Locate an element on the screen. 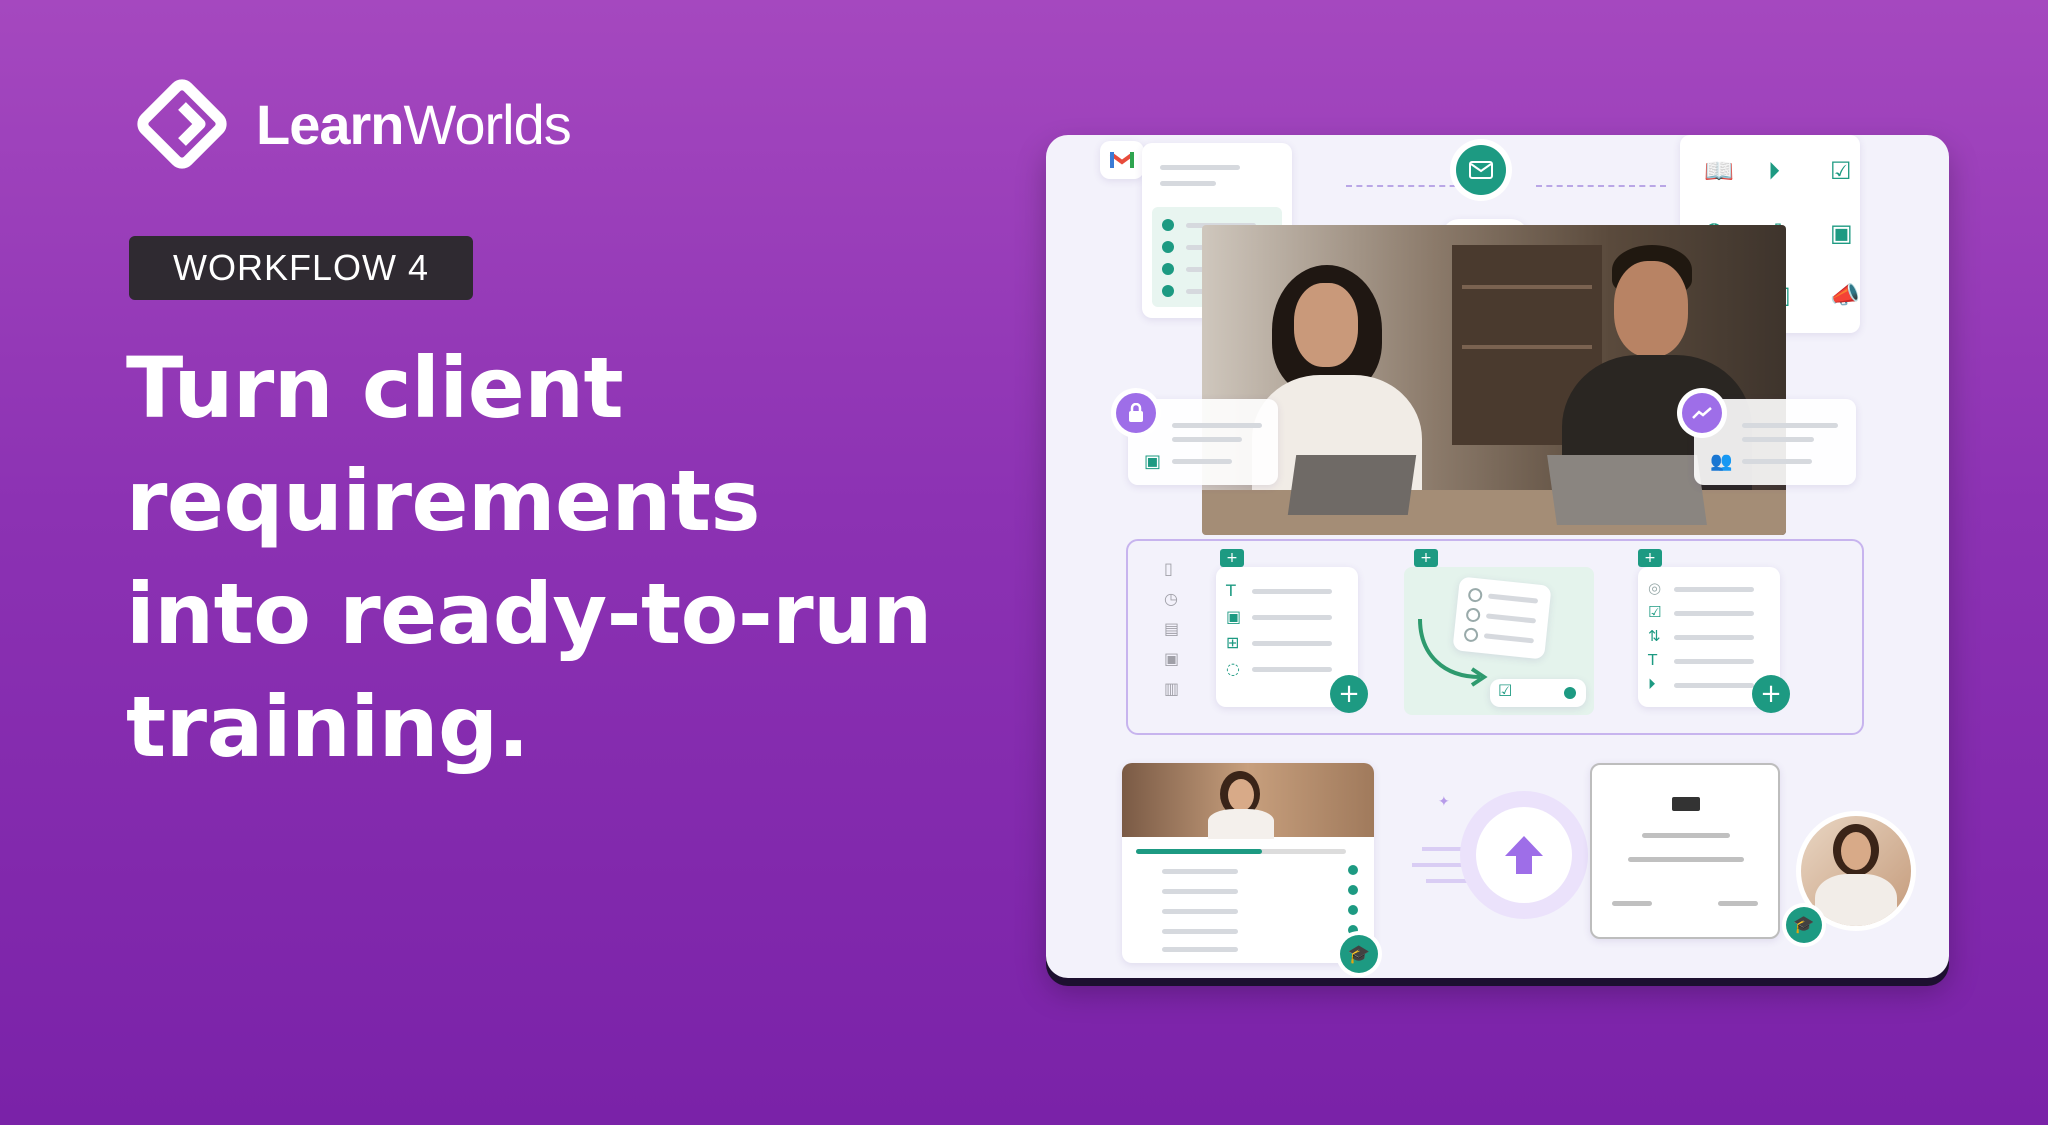 The image size is (2048, 1125). builder-icon-rail: ▯ ◷ ▤ ▣ ▥ is located at coordinates (1175, 634).